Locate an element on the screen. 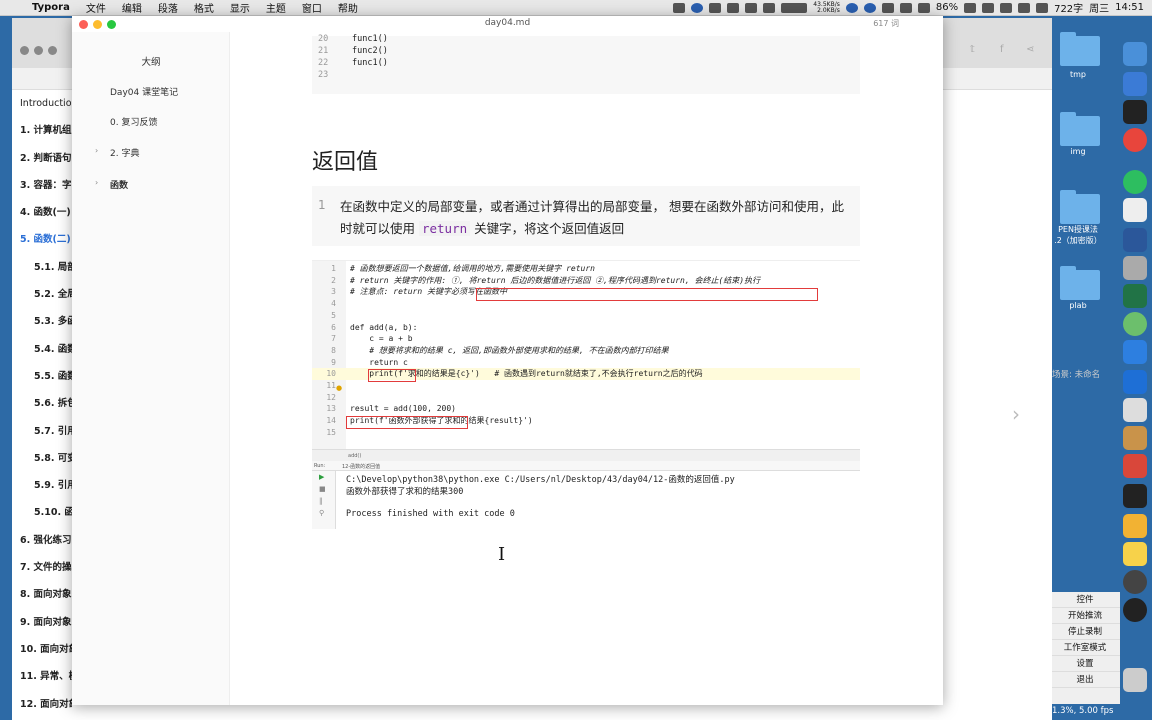 The image size is (1152, 720). toc-item: 3. 容器：字 is located at coordinates (42, 185).